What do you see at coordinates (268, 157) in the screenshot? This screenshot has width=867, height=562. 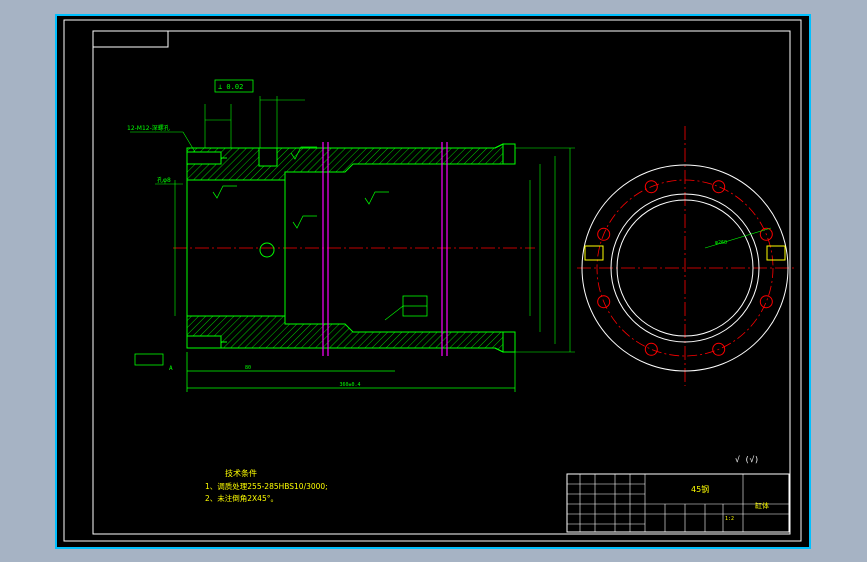 I see `port-hole` at bounding box center [268, 157].